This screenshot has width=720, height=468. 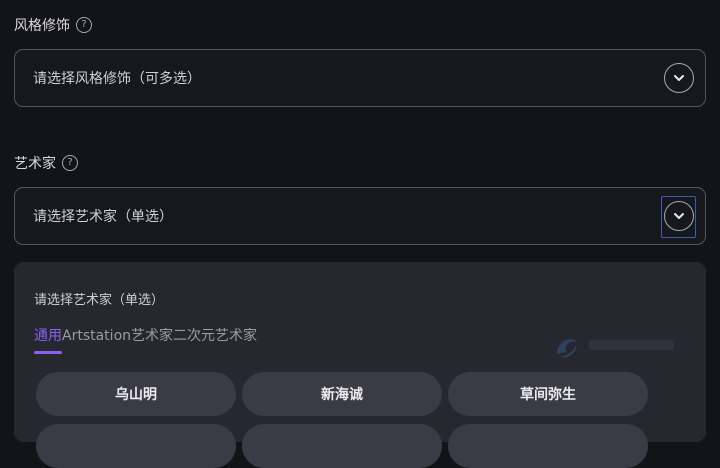 I want to click on watermark-text, so click(x=631, y=345).